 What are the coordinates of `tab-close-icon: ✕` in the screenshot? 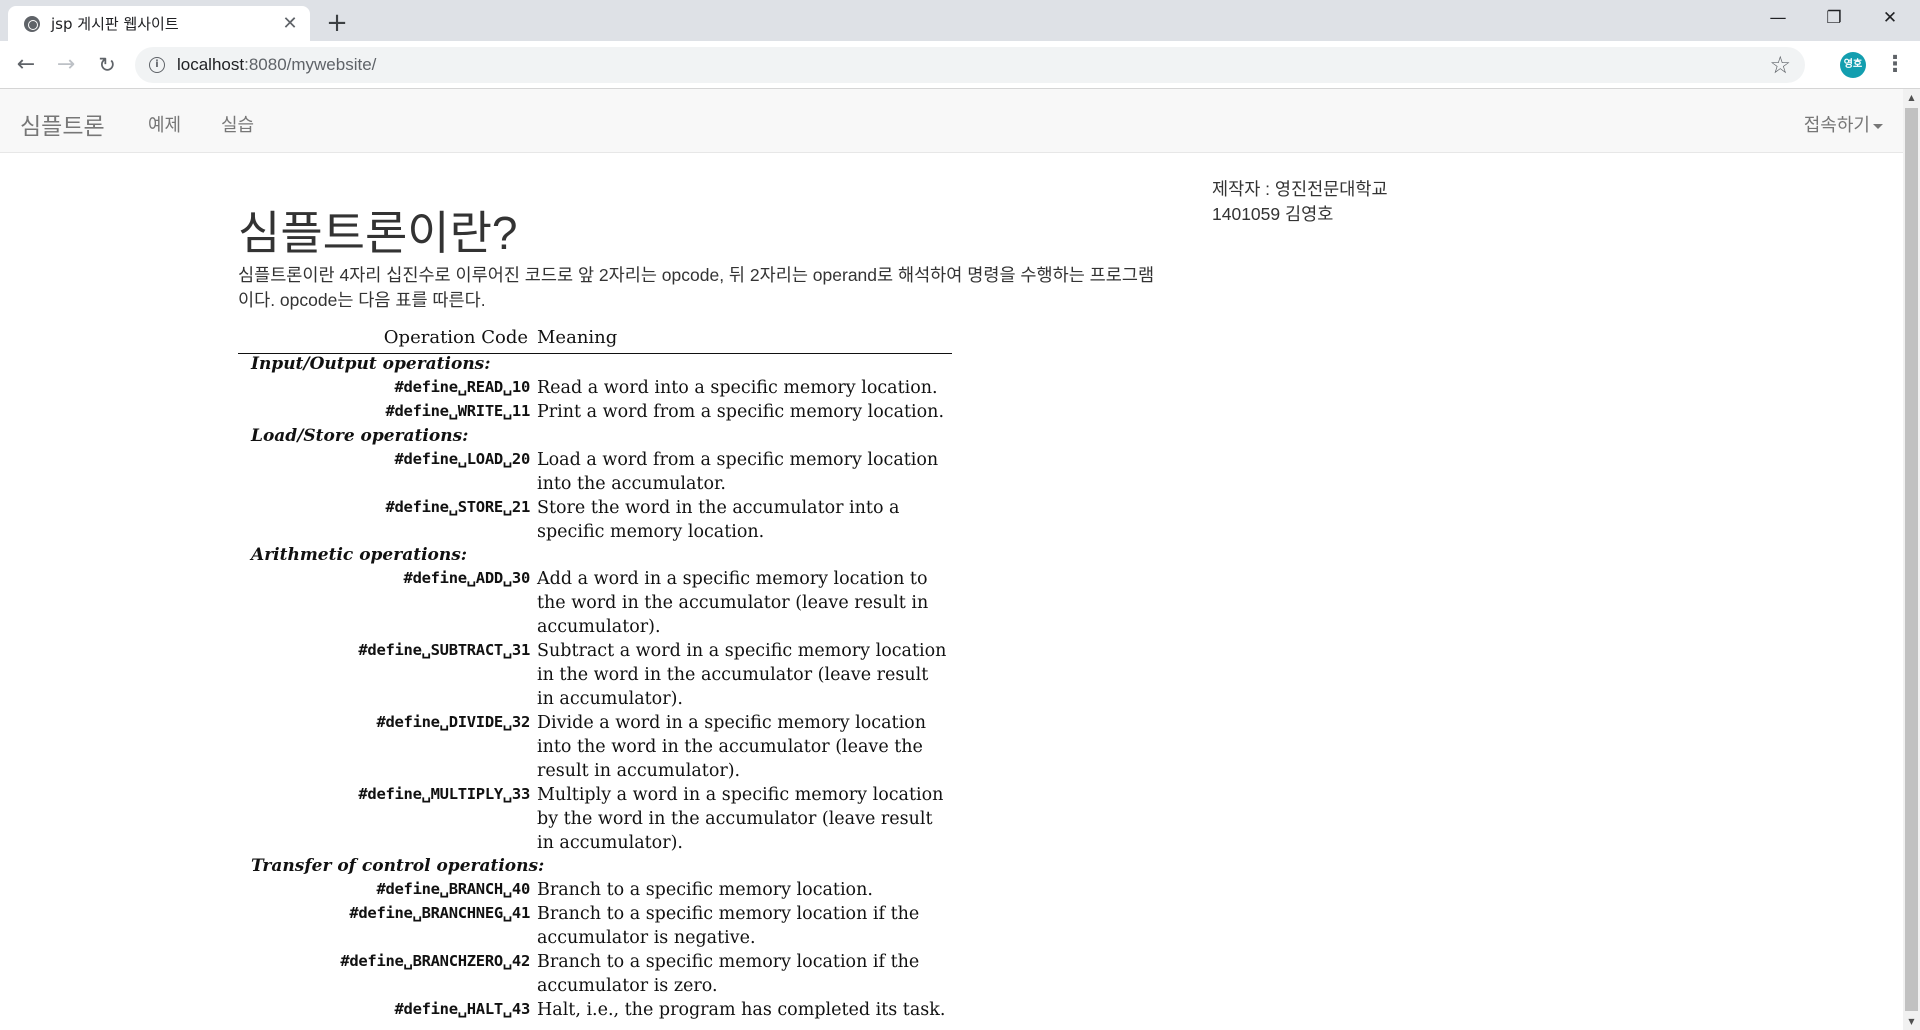 It's located at (290, 23).